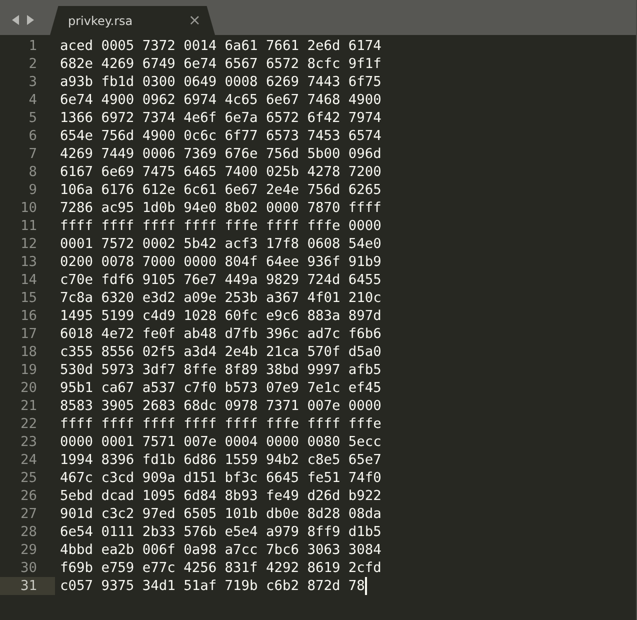 The width and height of the screenshot is (637, 620). I want to click on line-number: 26, so click(29, 496).